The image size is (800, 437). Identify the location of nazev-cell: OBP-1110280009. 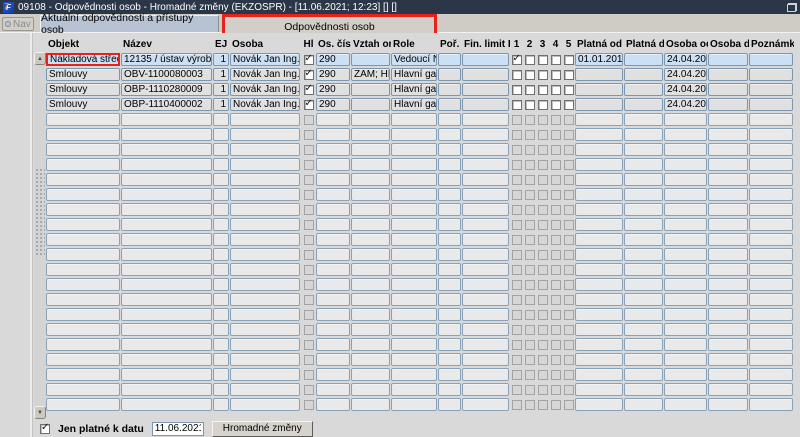
(166, 89).